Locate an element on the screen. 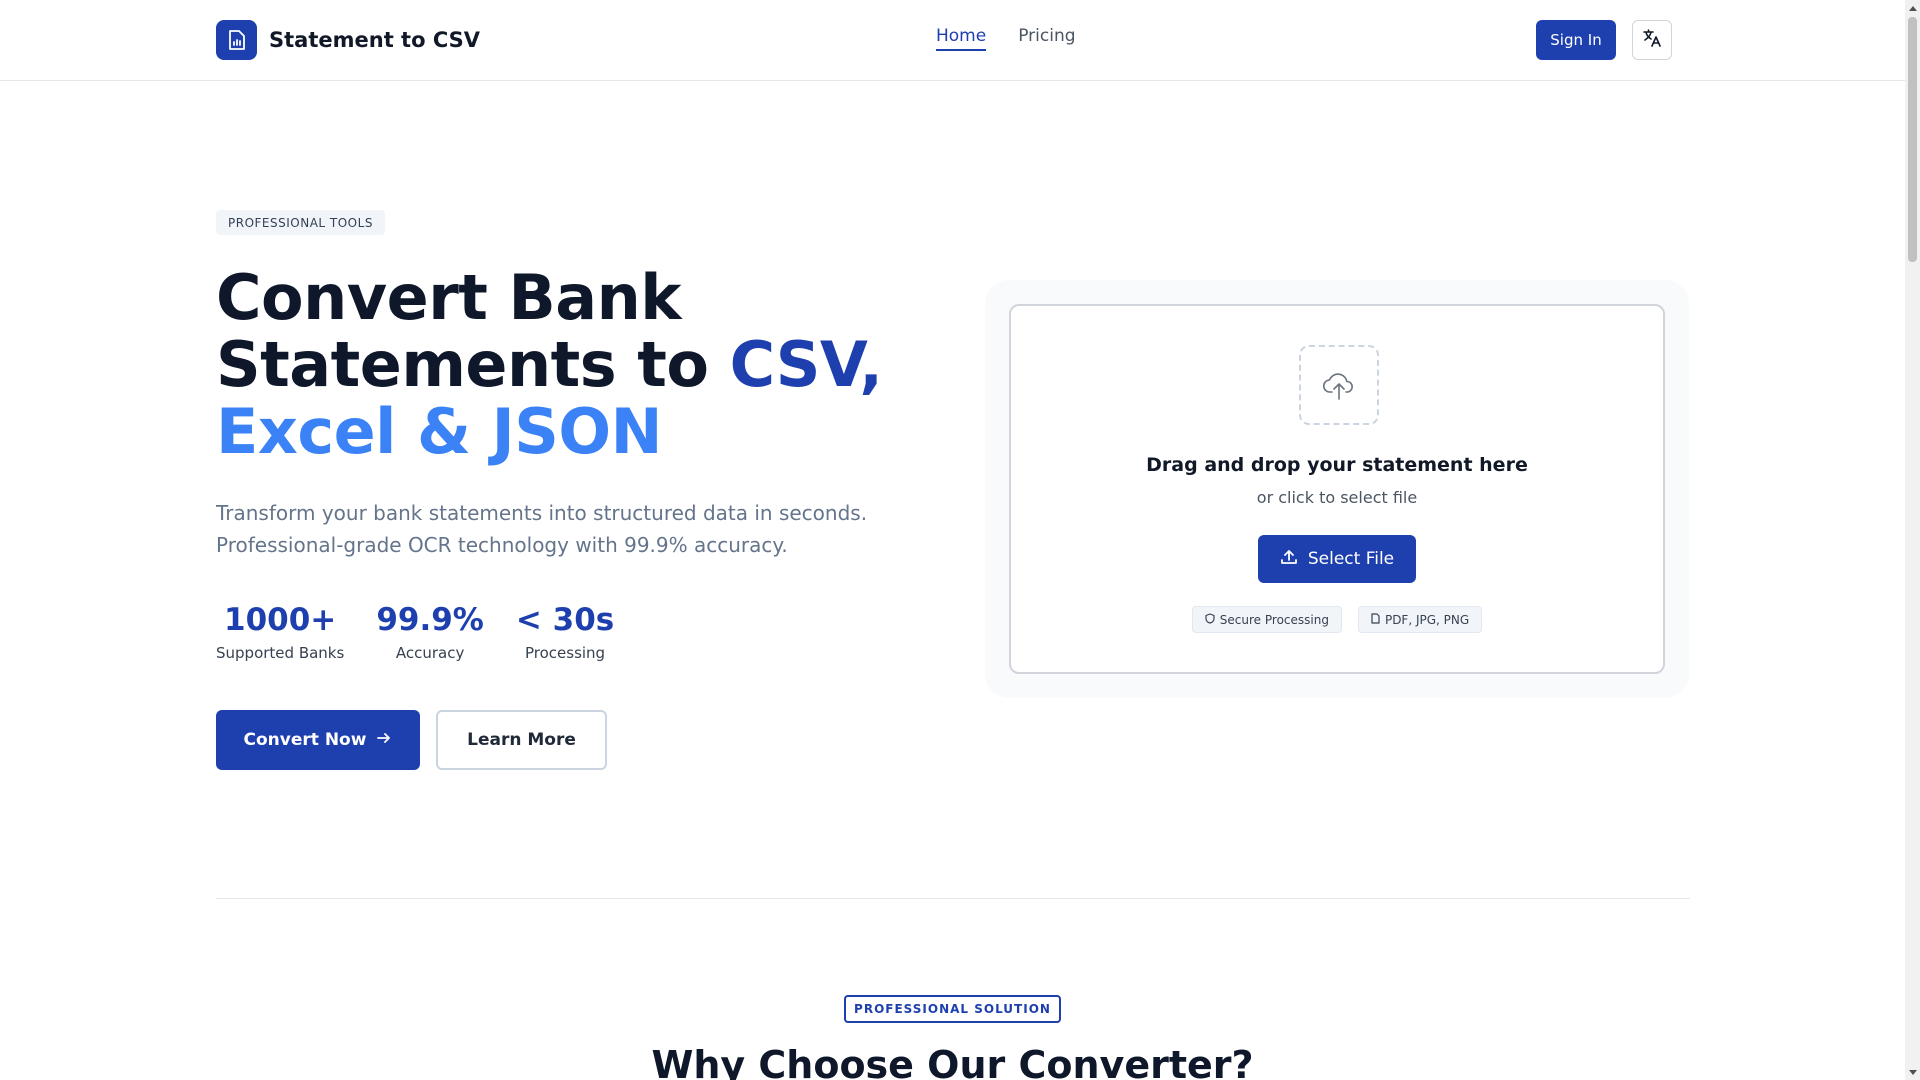  hero-title-line2: Statements to is located at coordinates (473, 364).